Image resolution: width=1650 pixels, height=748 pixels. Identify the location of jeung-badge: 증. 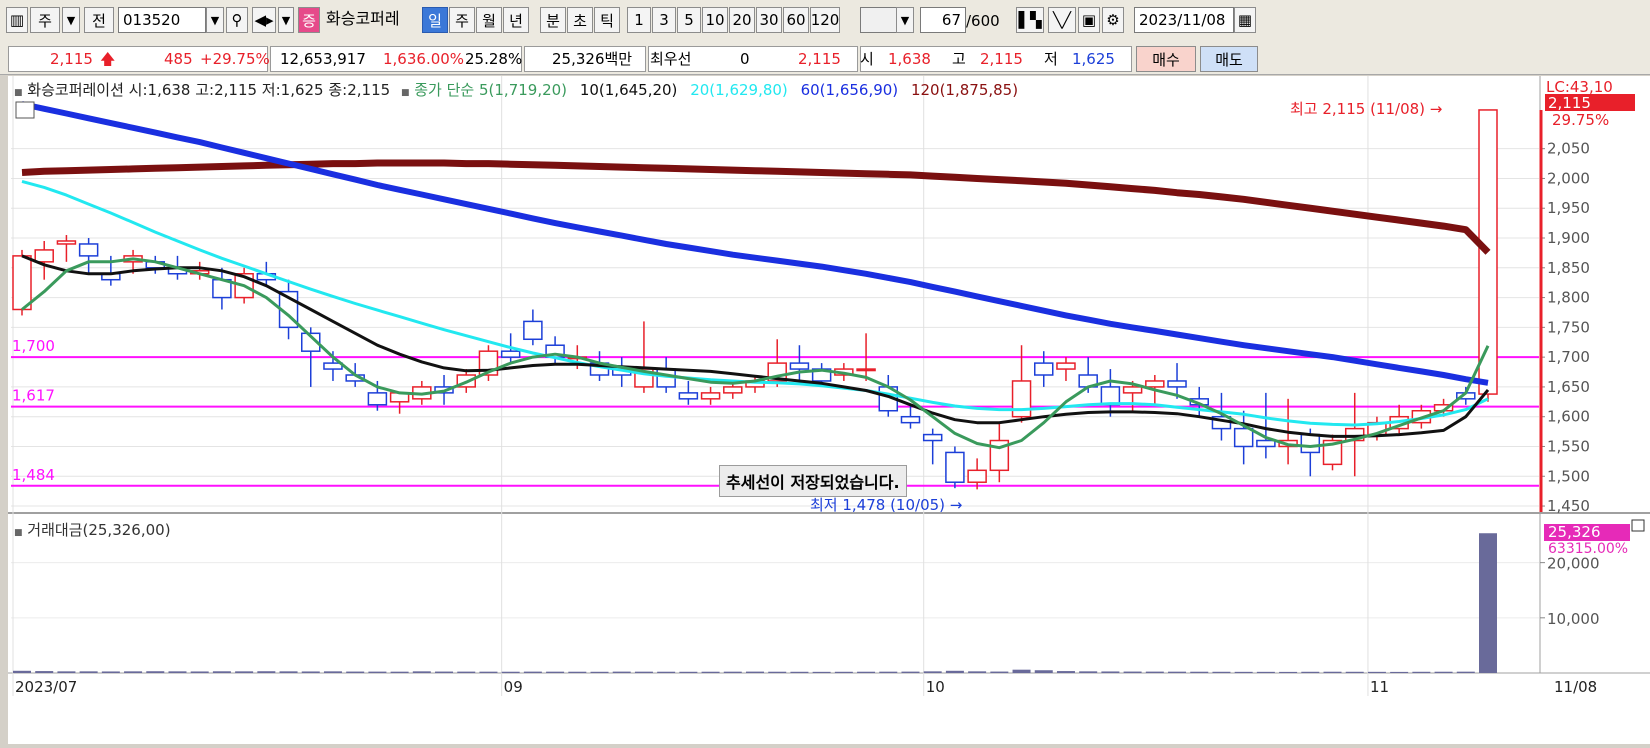
(309, 20).